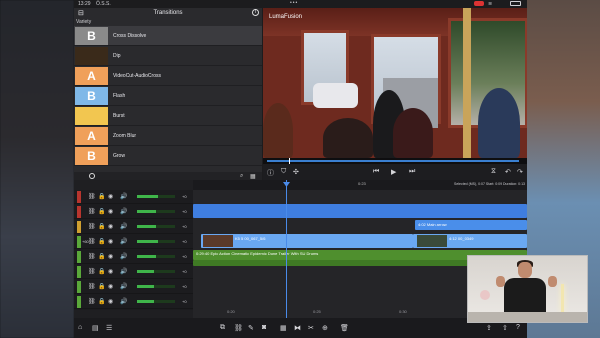  Describe the element at coordinates (251, 328) in the screenshot. I see `edit-icon: ✎` at that location.